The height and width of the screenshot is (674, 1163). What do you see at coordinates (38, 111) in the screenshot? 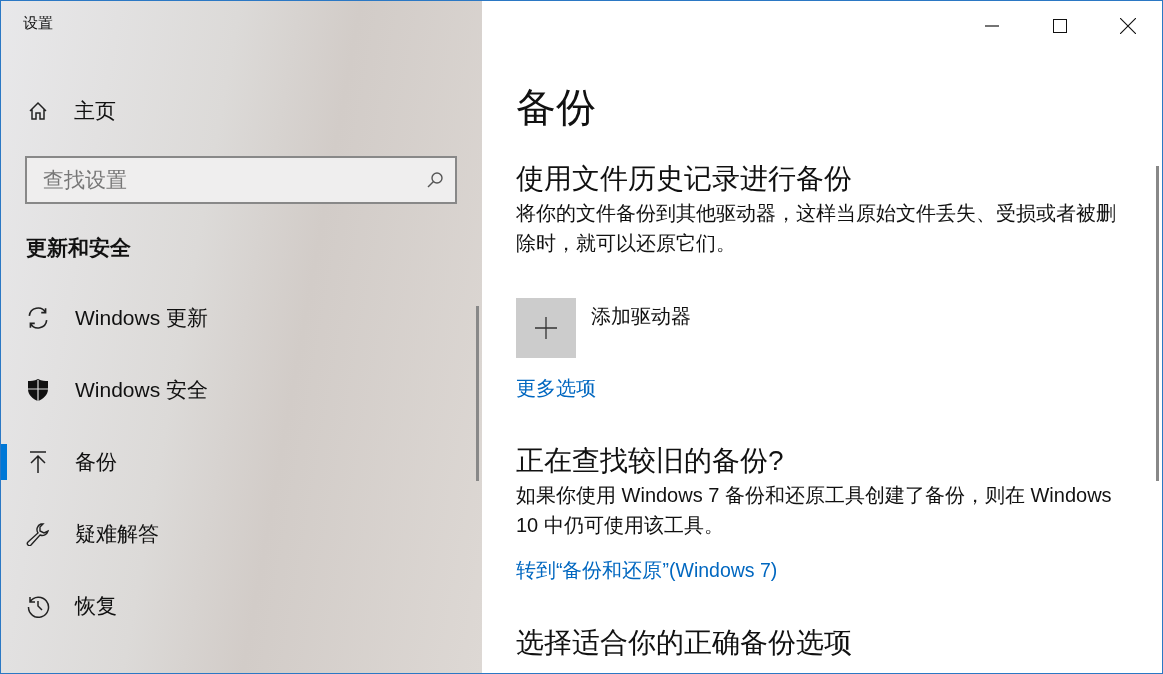
I see `home-icon` at bounding box center [38, 111].